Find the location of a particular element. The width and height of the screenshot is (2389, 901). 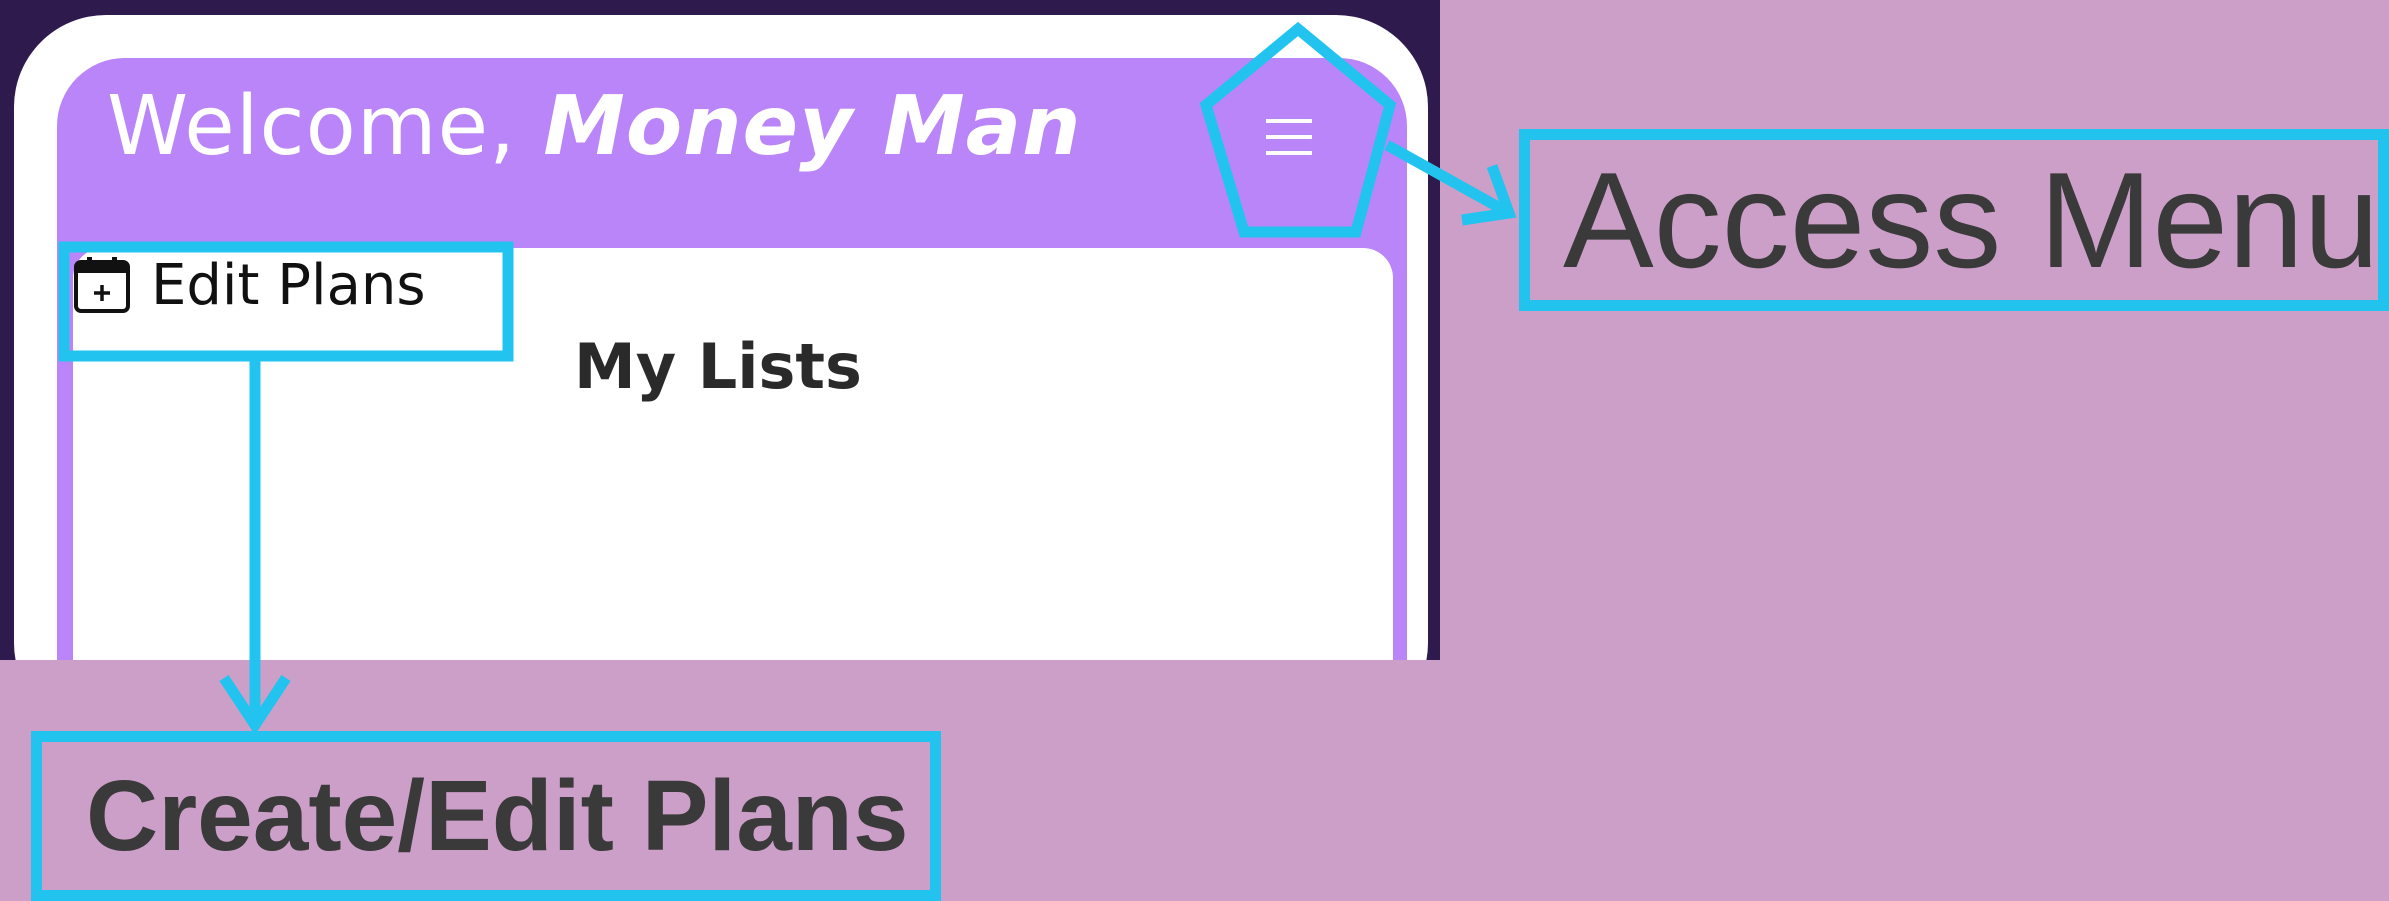

edit-plans-highlight-box is located at coordinates (286, 301).